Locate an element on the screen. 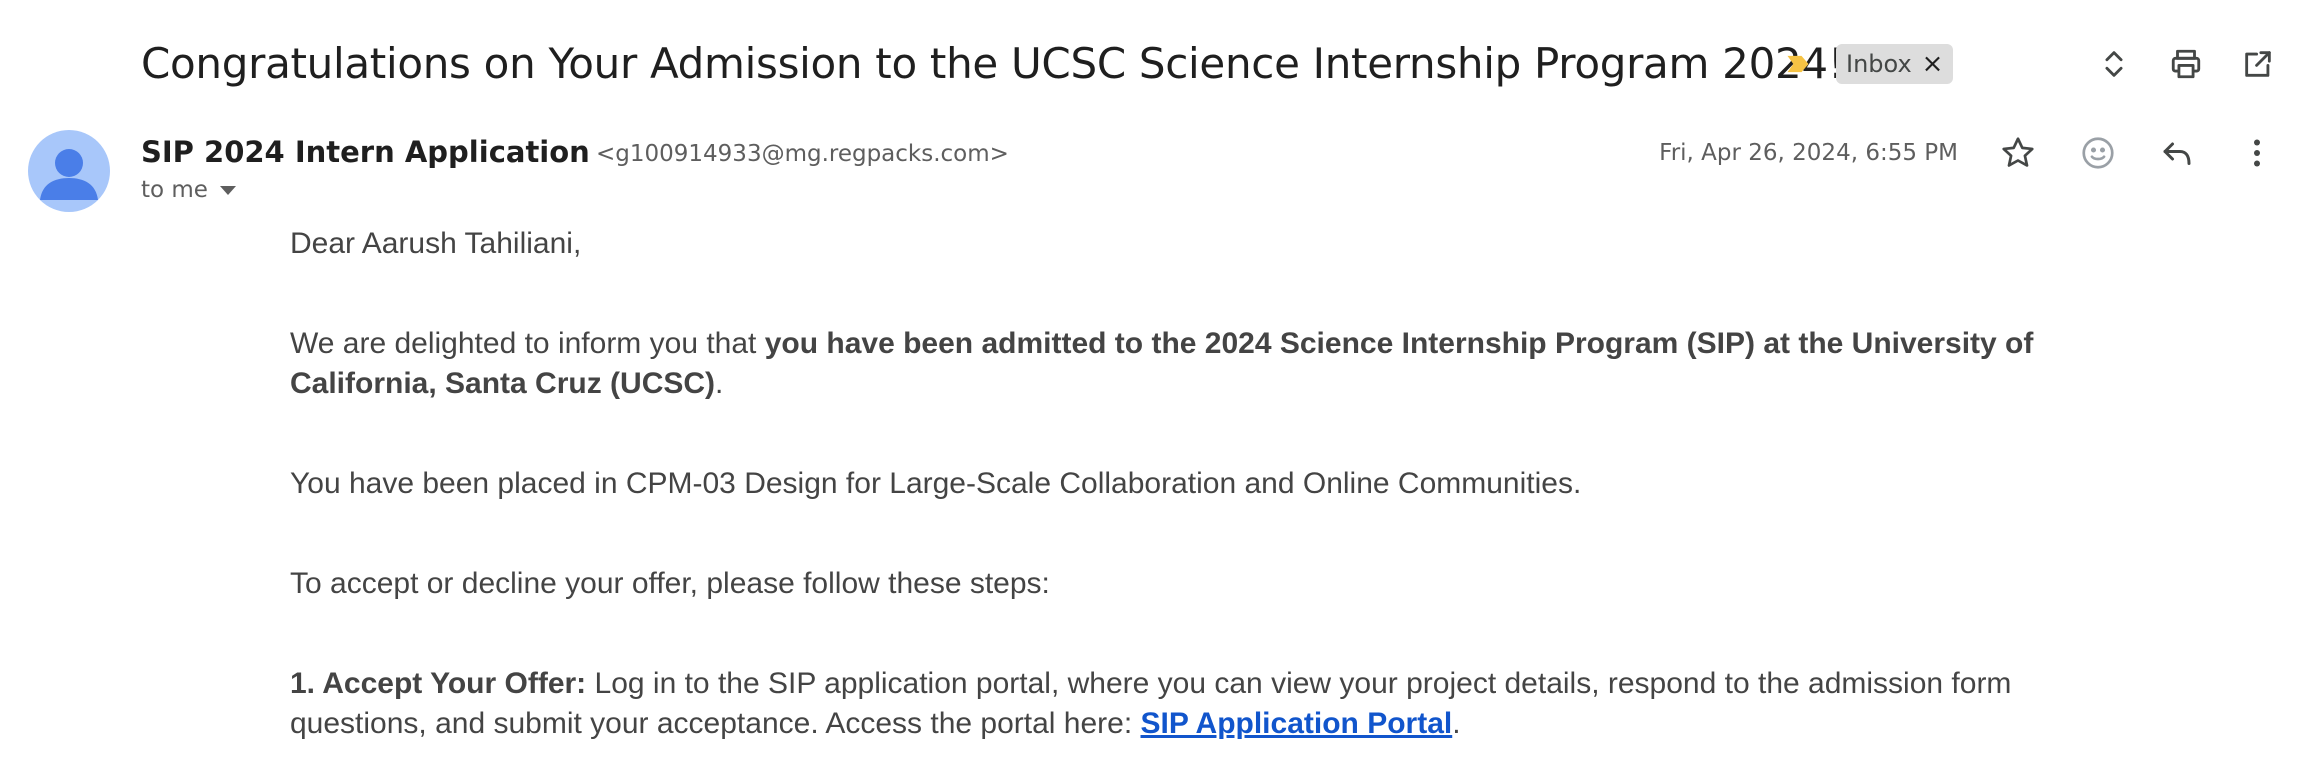 The height and width of the screenshot is (780, 2308). sip-portal-link: SIP Application Portal is located at coordinates (1297, 723).